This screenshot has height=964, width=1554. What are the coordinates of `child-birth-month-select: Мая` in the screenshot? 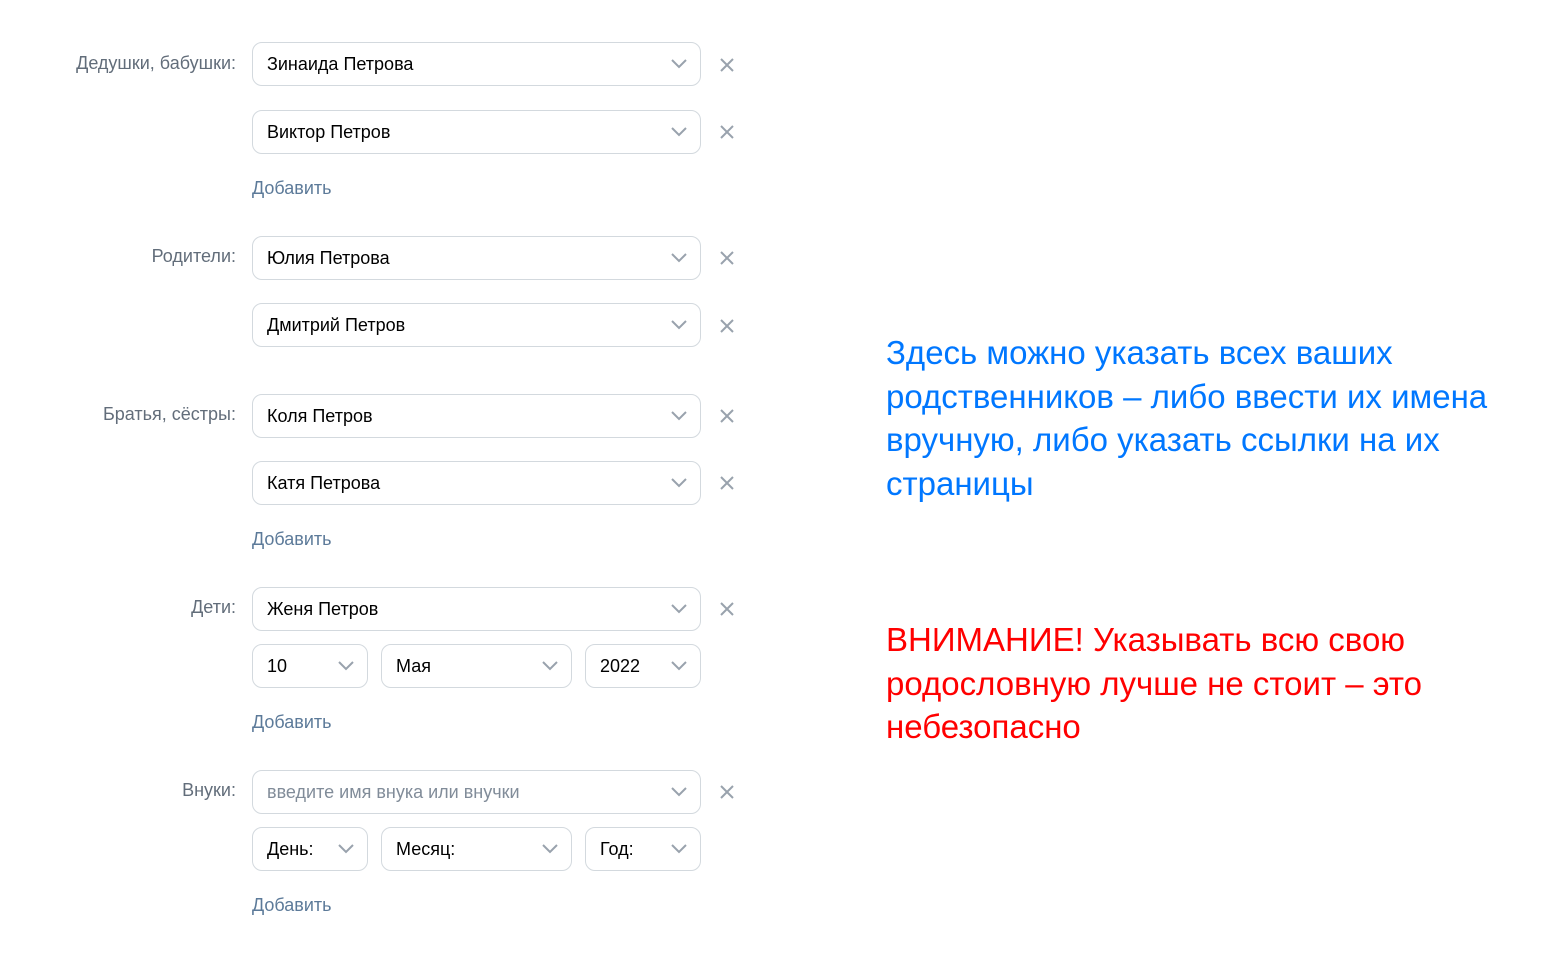 It's located at (476, 666).